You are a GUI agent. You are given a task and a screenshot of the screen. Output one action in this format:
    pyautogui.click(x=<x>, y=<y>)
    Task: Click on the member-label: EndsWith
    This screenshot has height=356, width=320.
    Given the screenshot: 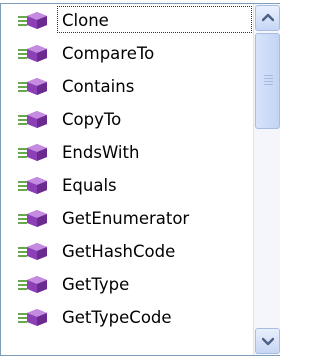 What is the action you would take?
    pyautogui.click(x=101, y=152)
    